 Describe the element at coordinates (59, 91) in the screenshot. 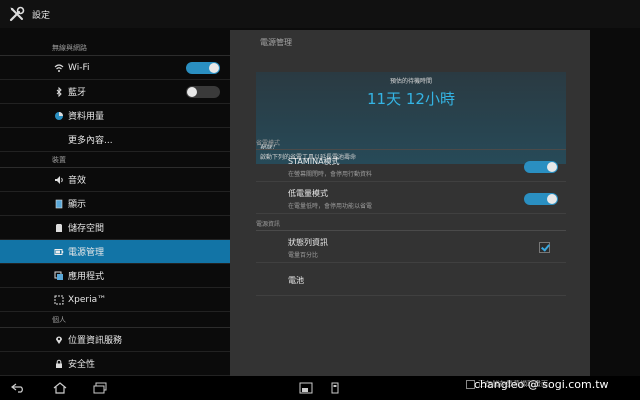

I see `bluetooth-icon` at that location.